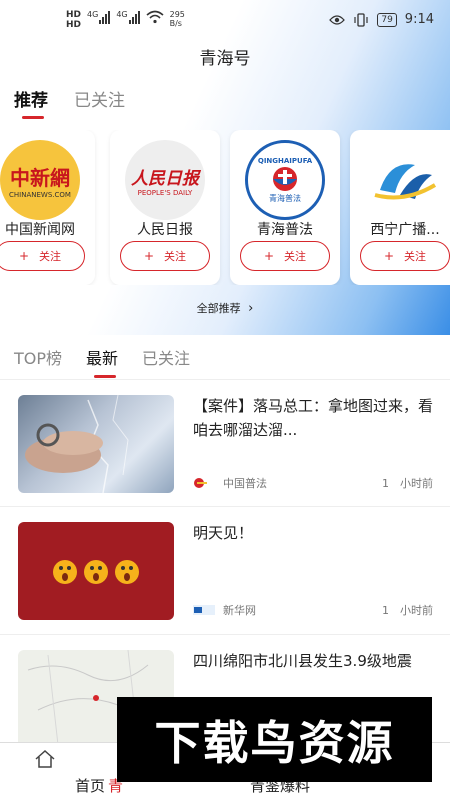 The height and width of the screenshot is (801, 450). What do you see at coordinates (223, 533) in the screenshot?
I see `news-title: 明天见！` at bounding box center [223, 533].